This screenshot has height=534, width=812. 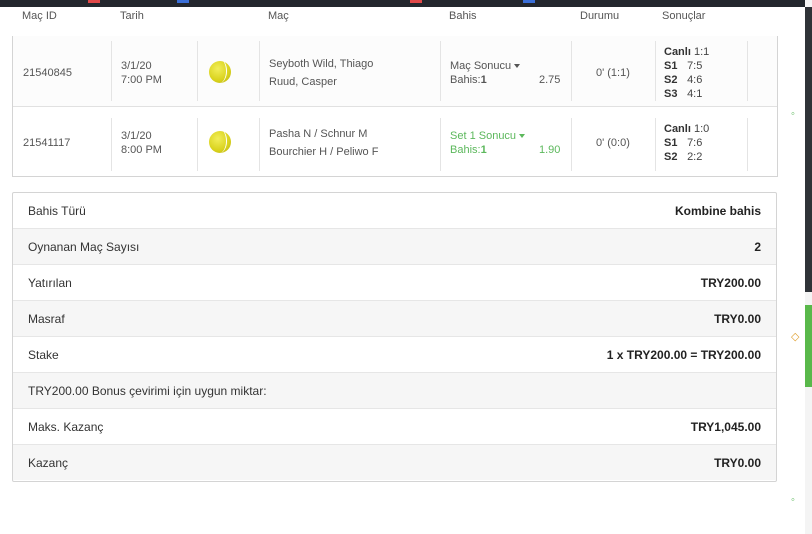 I want to click on summary-value: TRY0.00, so click(x=737, y=319).